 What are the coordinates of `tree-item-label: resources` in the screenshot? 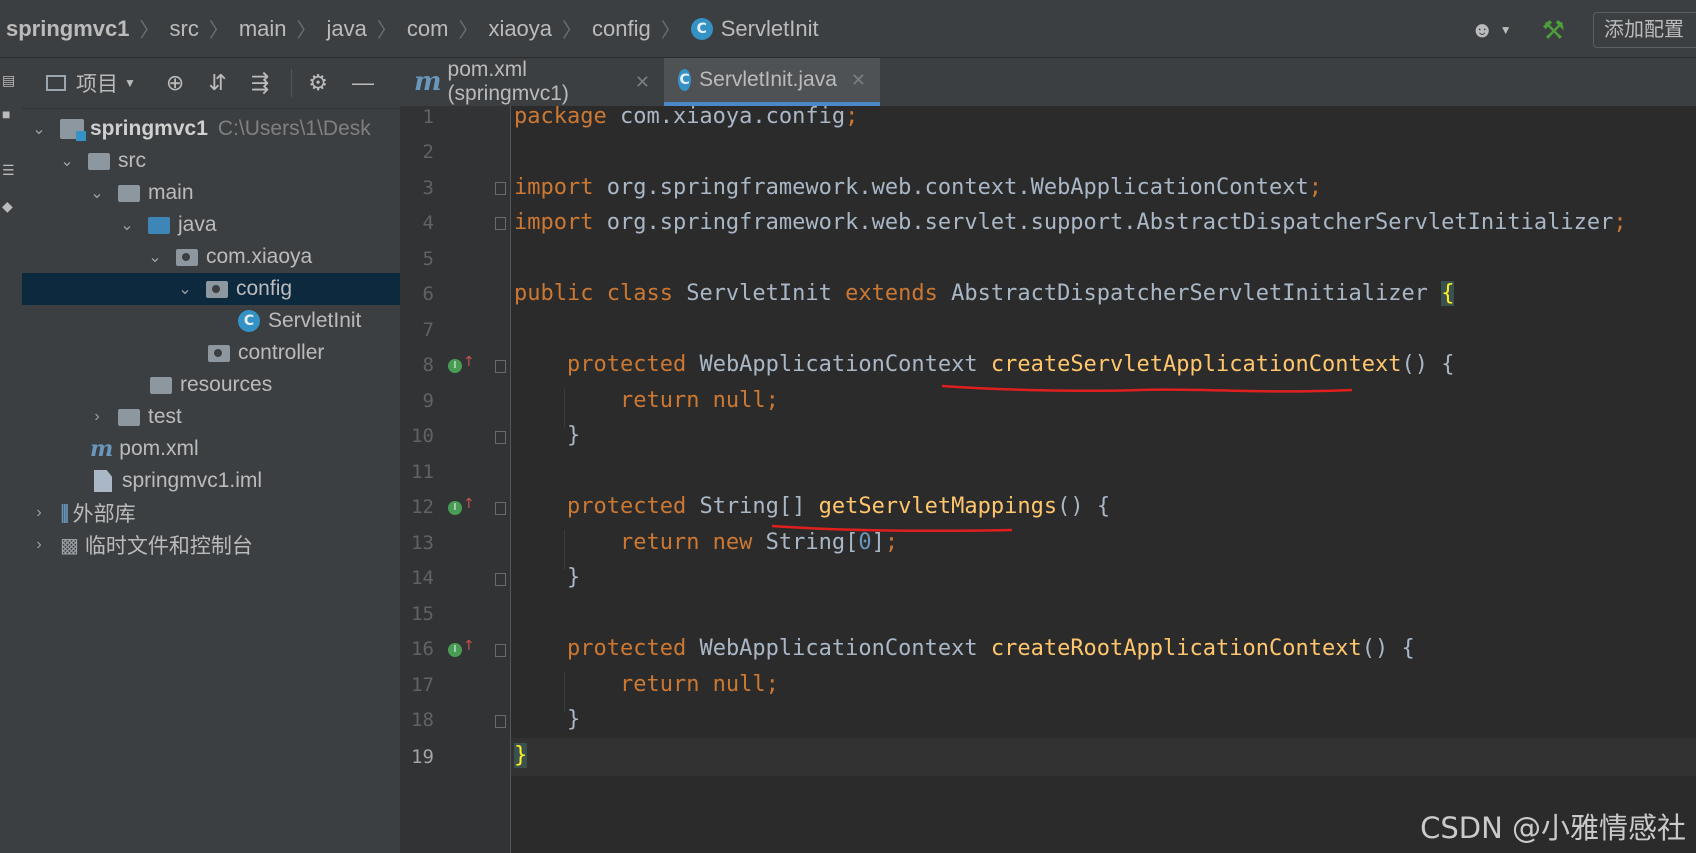 It's located at (226, 384).